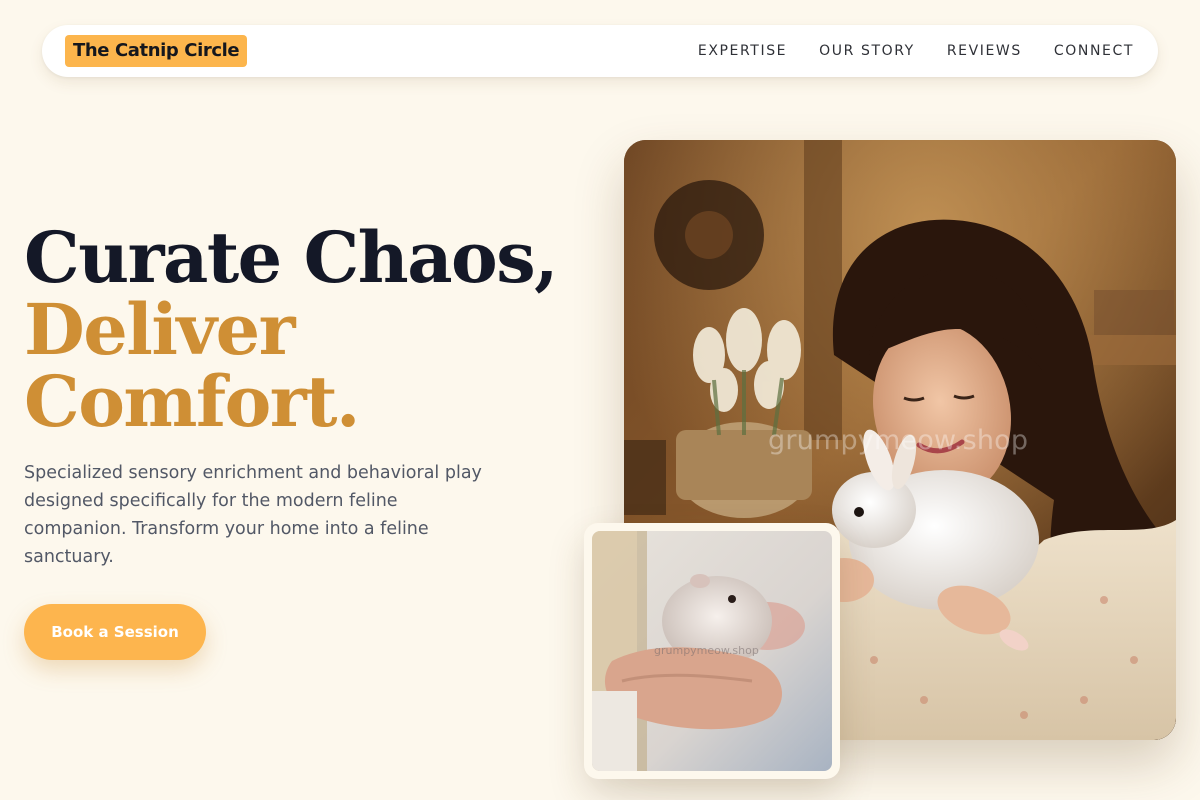 The width and height of the screenshot is (1200, 800). Describe the element at coordinates (984, 51) in the screenshot. I see `nav-link-reviews: REVIEWS` at that location.